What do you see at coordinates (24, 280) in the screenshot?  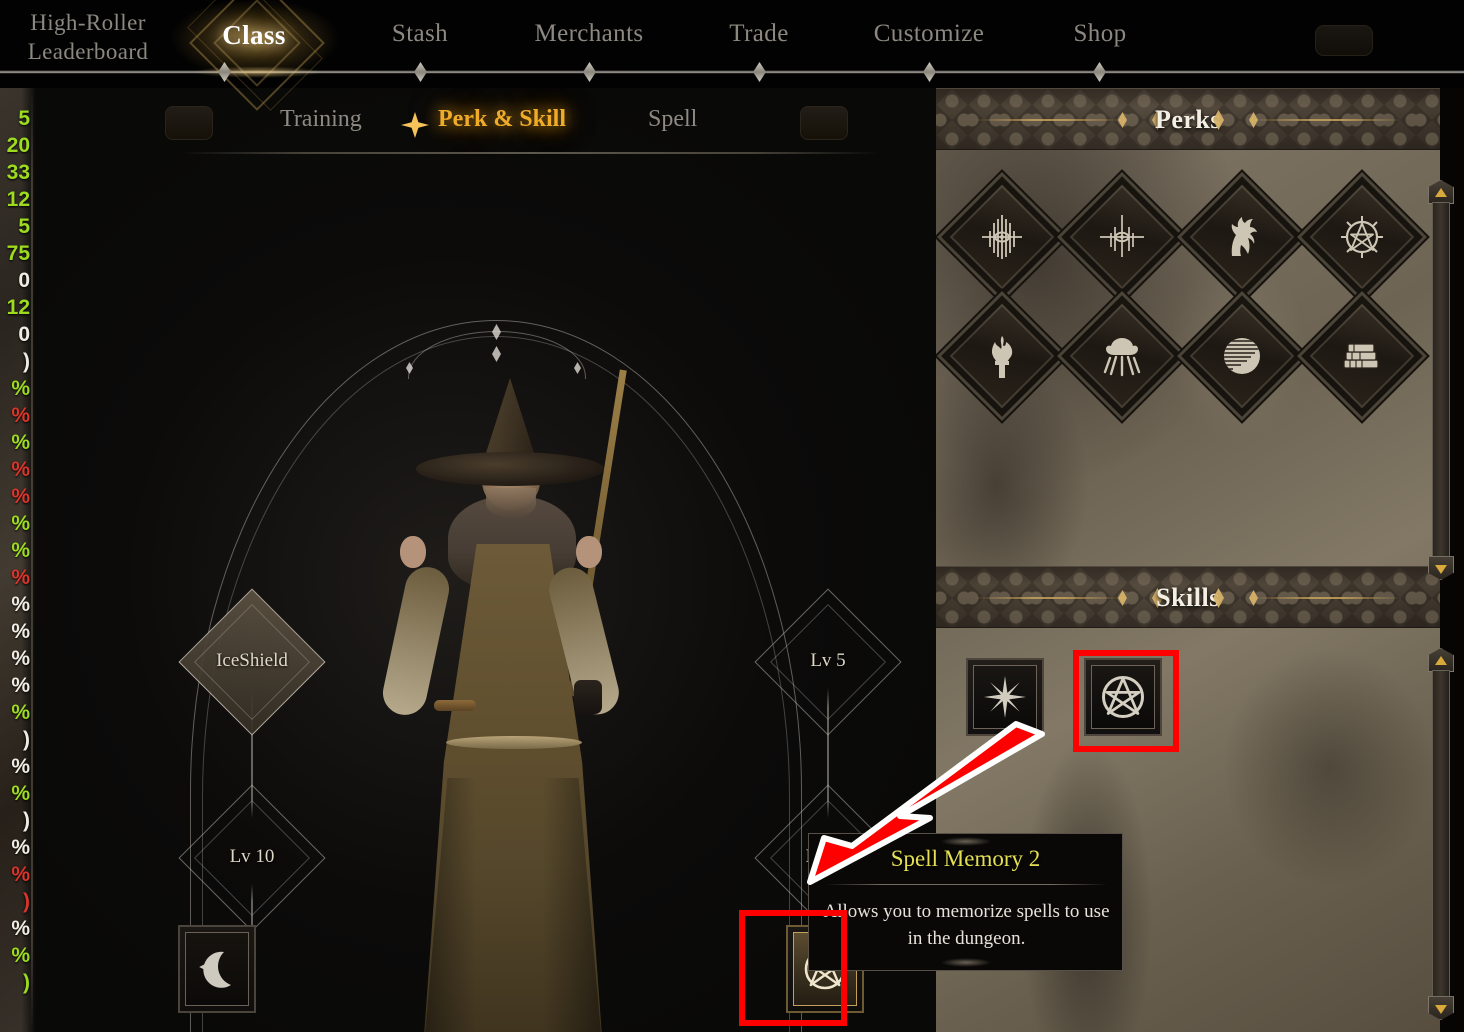 I see `stat-value: 0` at bounding box center [24, 280].